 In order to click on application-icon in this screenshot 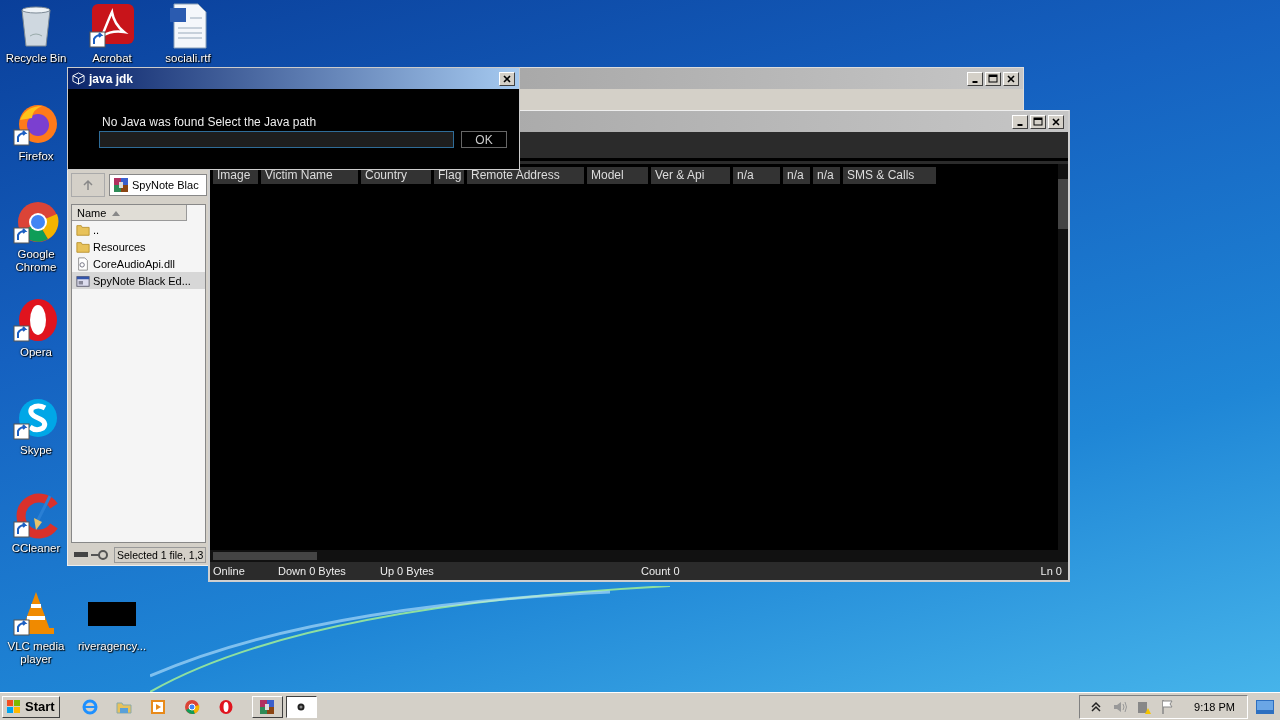, I will do `click(83, 280)`.